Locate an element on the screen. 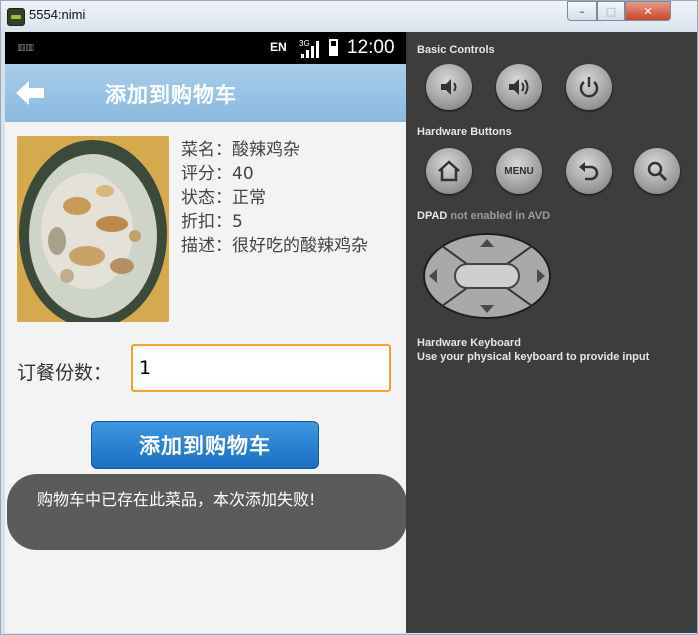 The height and width of the screenshot is (635, 698). quantity-input is located at coordinates (261, 368).